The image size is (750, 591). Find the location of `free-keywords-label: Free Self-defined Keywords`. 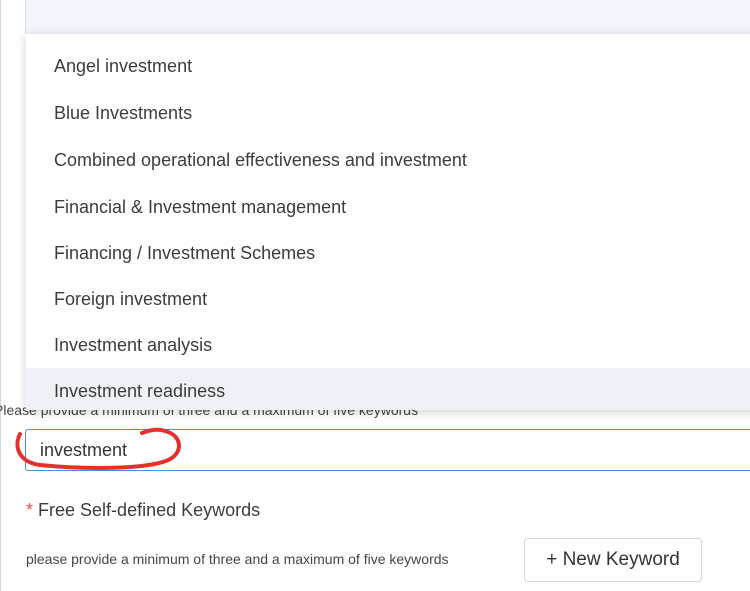

free-keywords-label: Free Self-defined Keywords is located at coordinates (149, 510).